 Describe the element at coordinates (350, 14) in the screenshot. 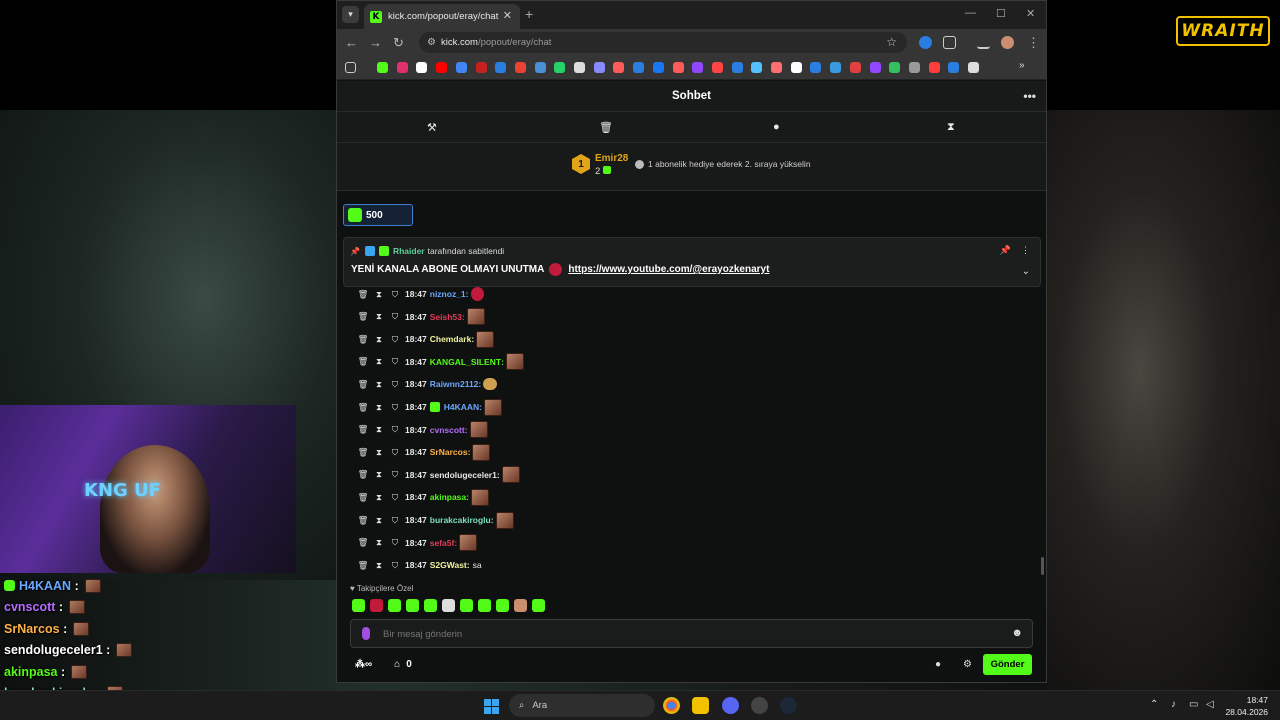

I see `tab-search-button: ▾` at that location.